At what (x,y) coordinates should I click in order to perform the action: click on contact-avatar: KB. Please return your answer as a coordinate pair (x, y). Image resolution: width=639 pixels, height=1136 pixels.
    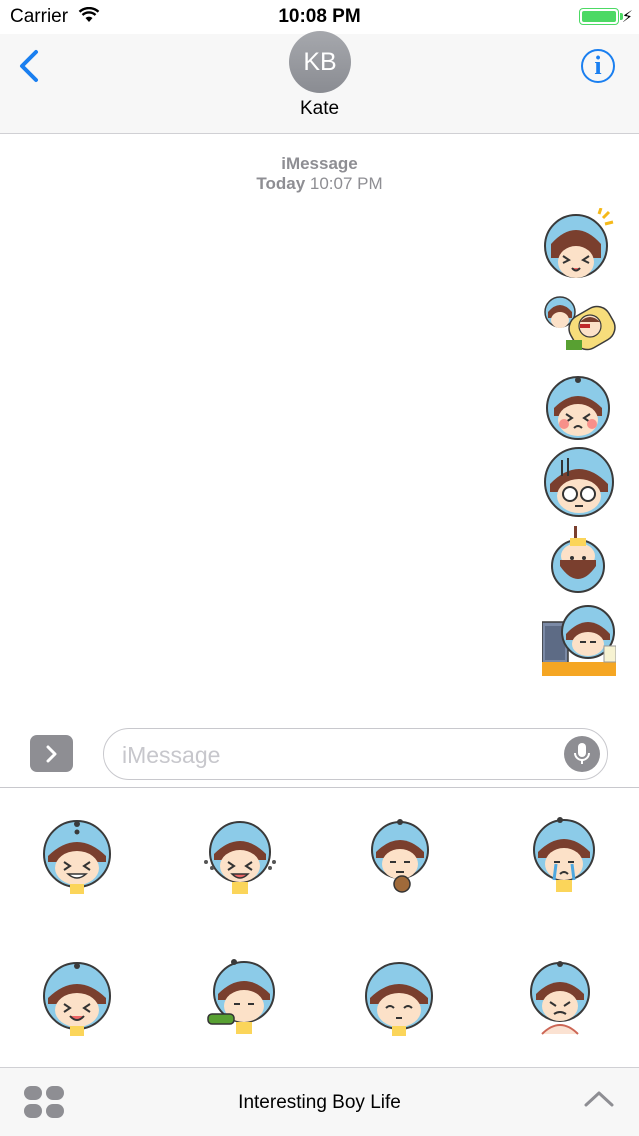
    Looking at the image, I should click on (320, 62).